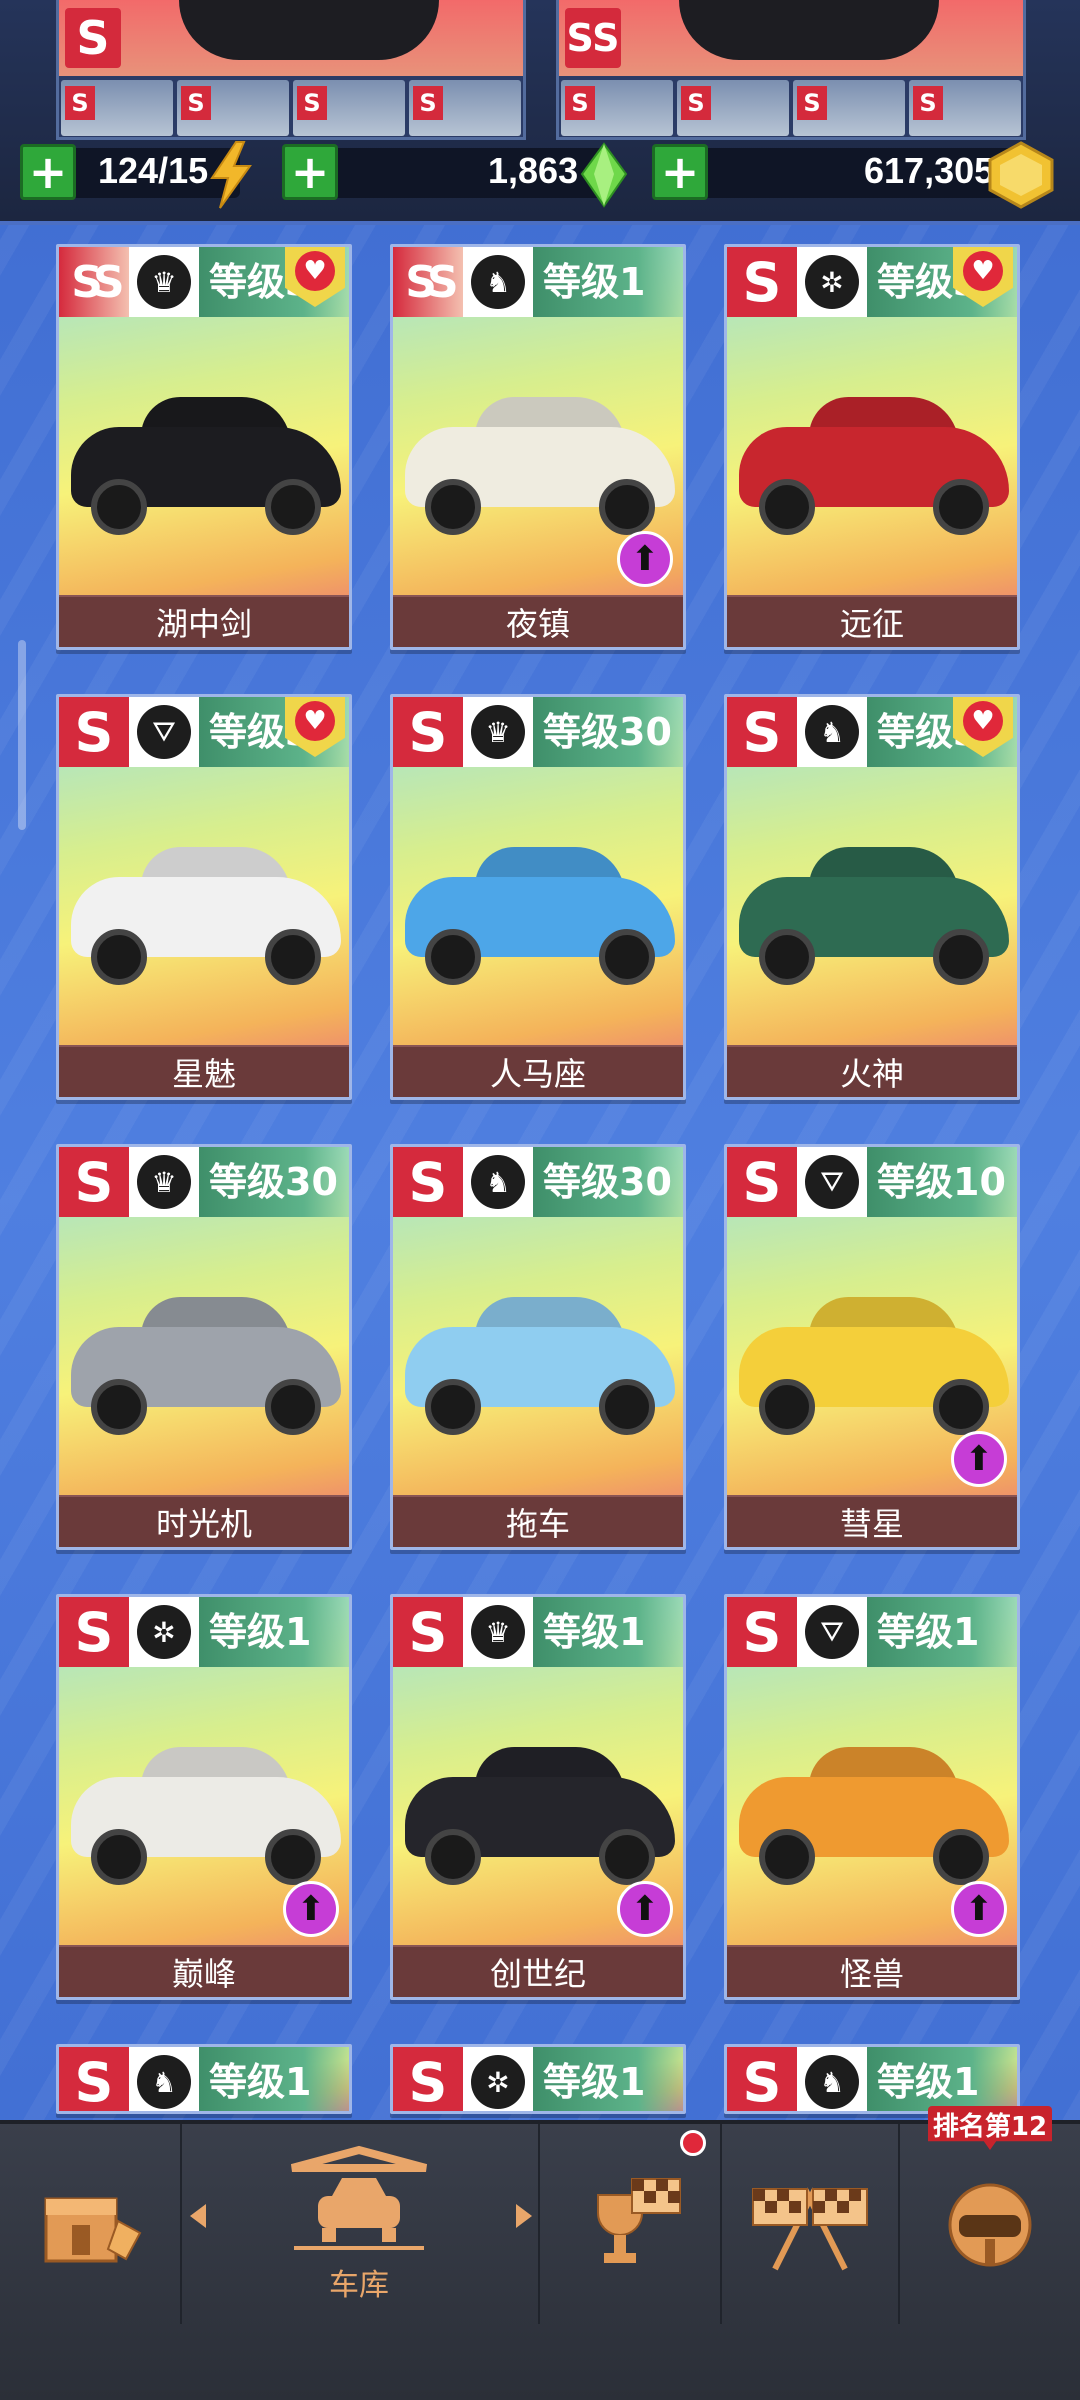 Image resolution: width=1080 pixels, height=2400 pixels. I want to click on car-card: S ♞ 等级30 拖车, so click(538, 1347).